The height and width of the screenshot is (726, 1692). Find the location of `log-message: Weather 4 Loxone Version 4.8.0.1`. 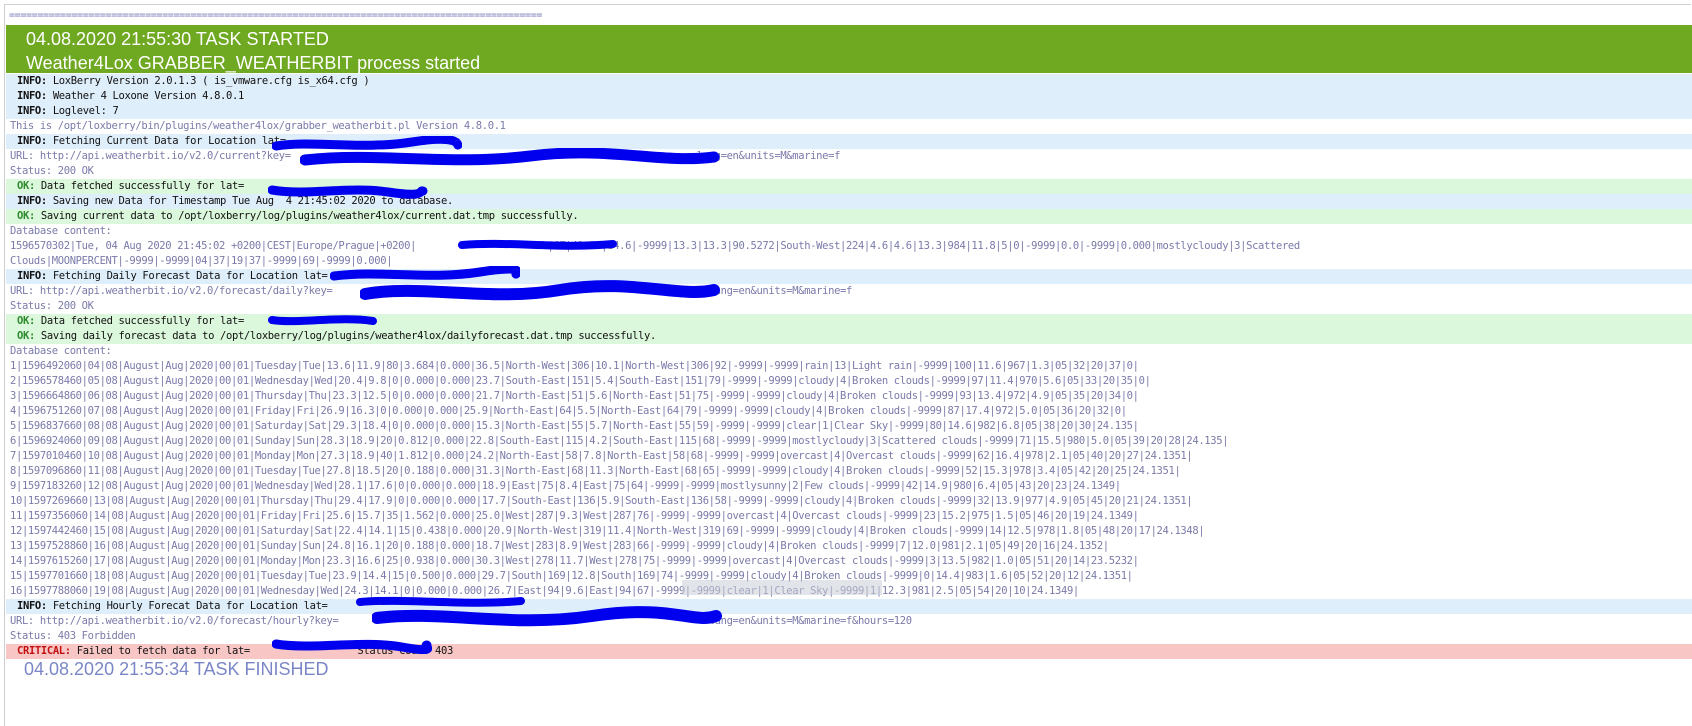

log-message: Weather 4 Loxone Version 4.8.0.1 is located at coordinates (145, 96).